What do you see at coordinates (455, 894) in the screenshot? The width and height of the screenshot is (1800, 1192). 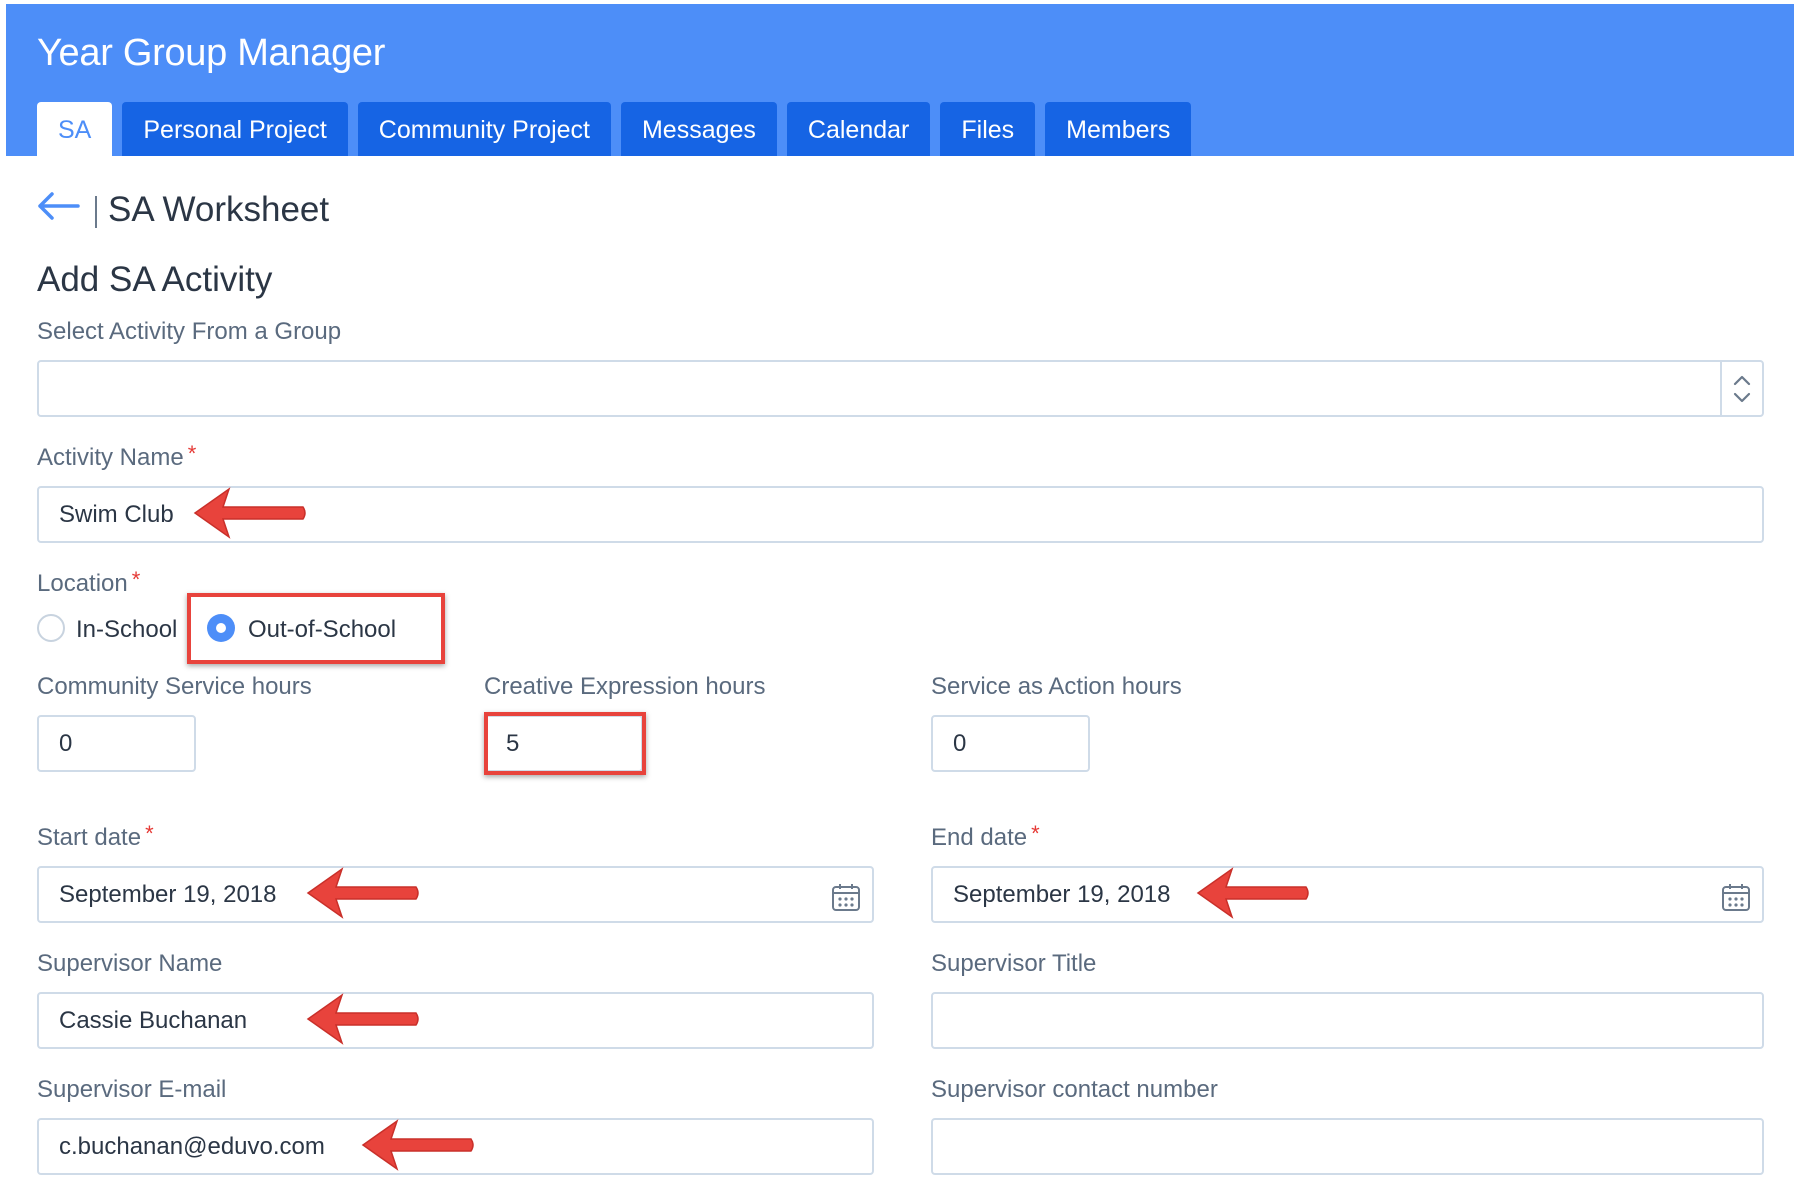 I see `start-date-input: September 19, 2018` at bounding box center [455, 894].